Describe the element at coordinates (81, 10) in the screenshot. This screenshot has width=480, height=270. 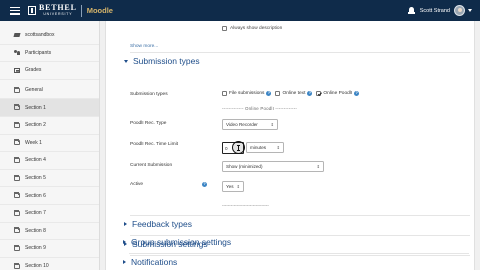
I see `brand-divider` at that location.